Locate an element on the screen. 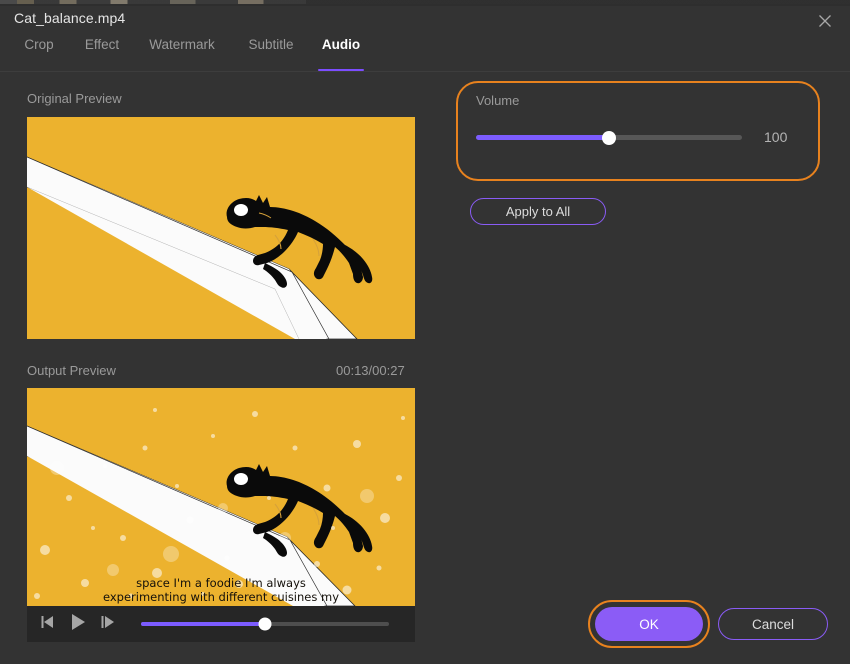 The width and height of the screenshot is (850, 664). tab-audio: Audio is located at coordinates (341, 53).